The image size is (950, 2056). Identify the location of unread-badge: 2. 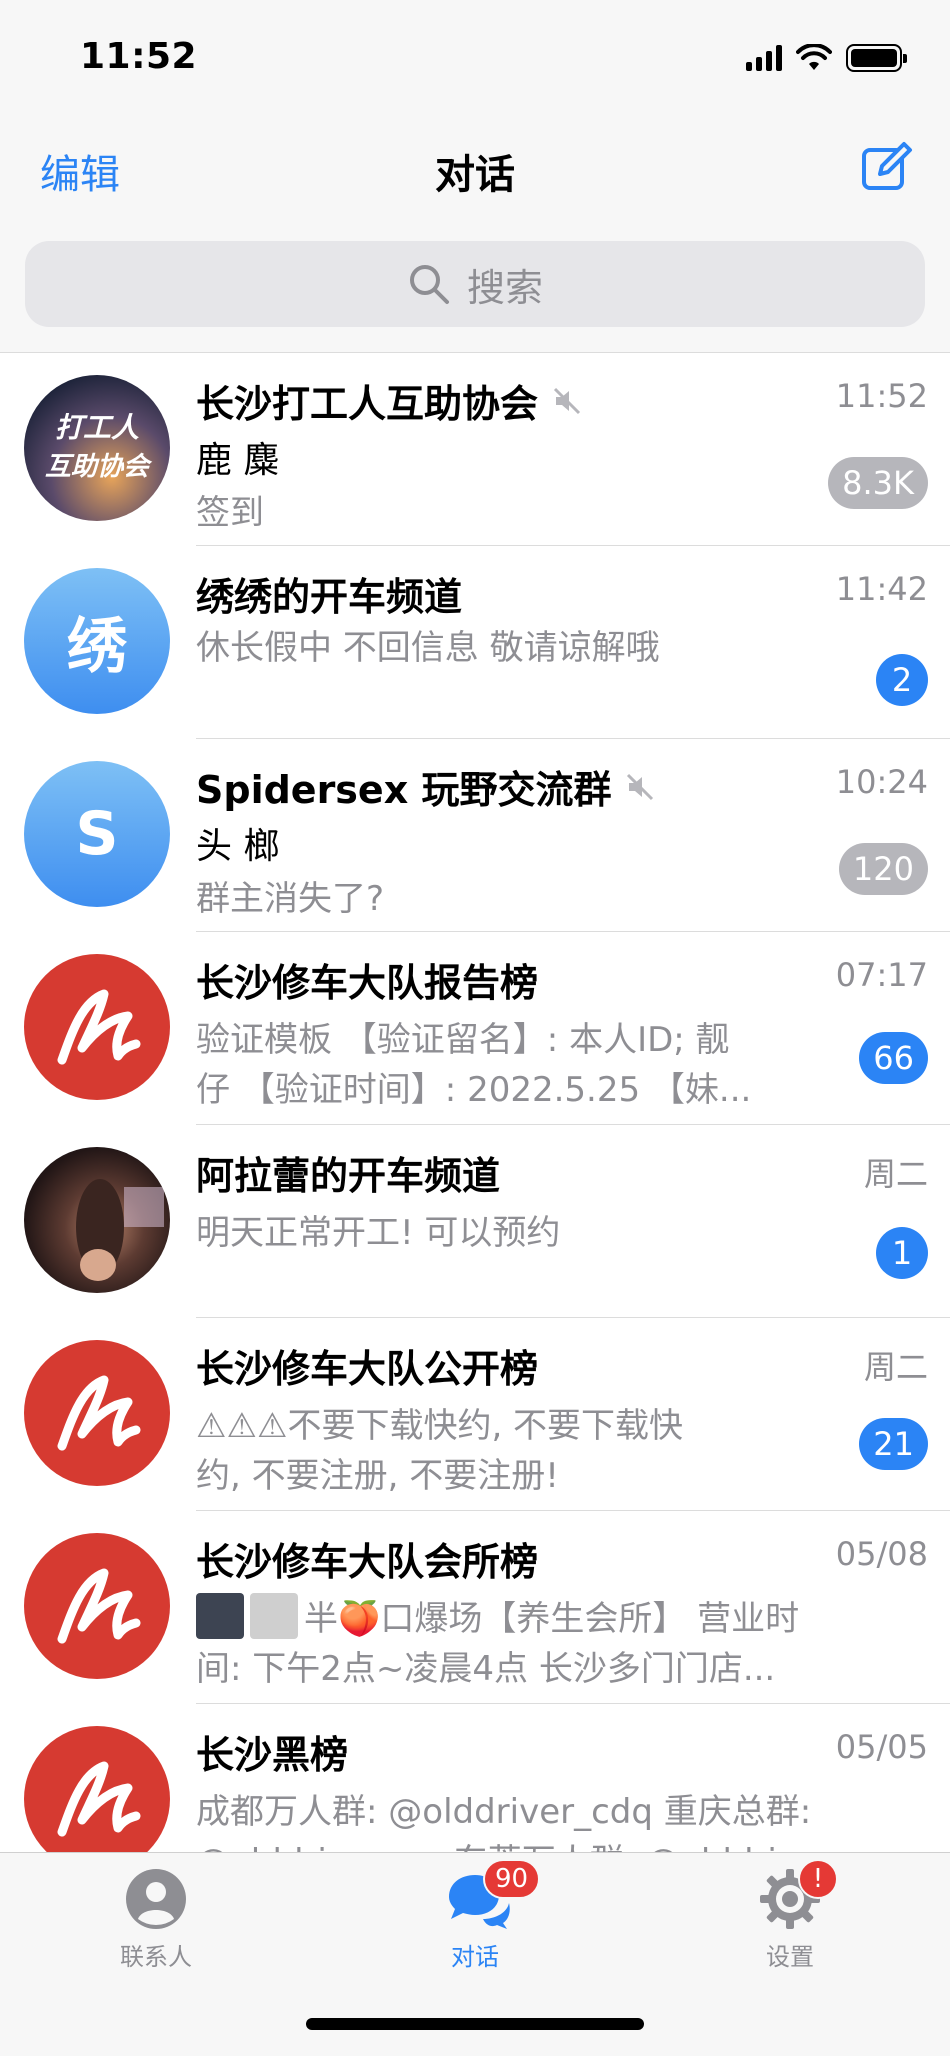
(902, 680).